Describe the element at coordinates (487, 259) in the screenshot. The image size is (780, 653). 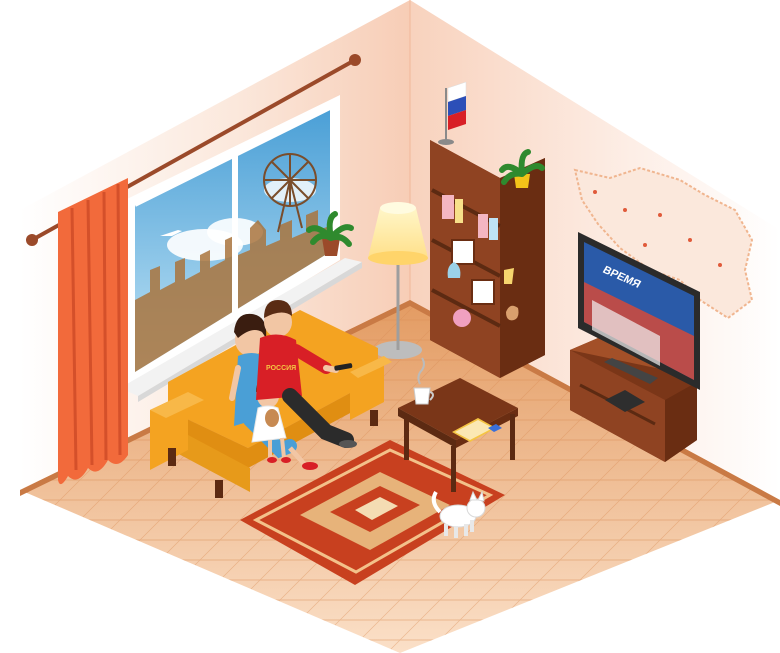
I see `bookshelf` at that location.